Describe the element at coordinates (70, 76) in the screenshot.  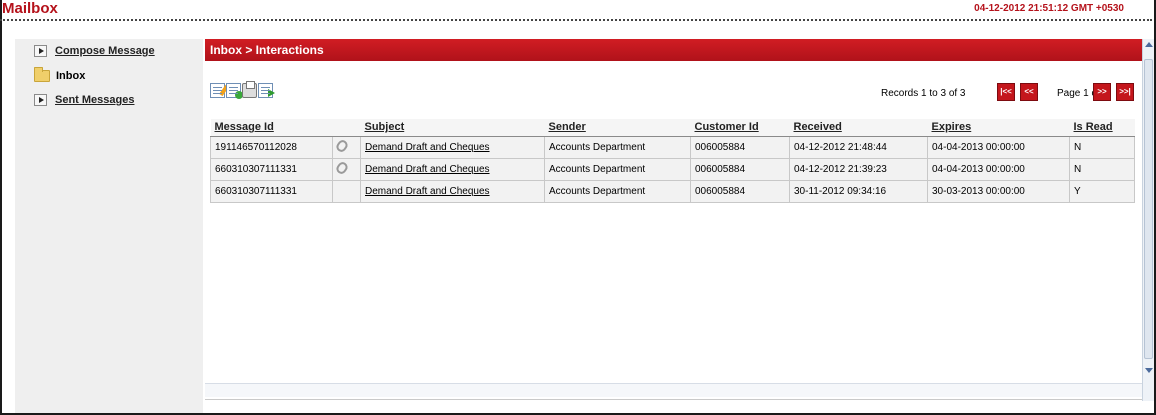
I see `sidebar-item-label: Inbox` at that location.